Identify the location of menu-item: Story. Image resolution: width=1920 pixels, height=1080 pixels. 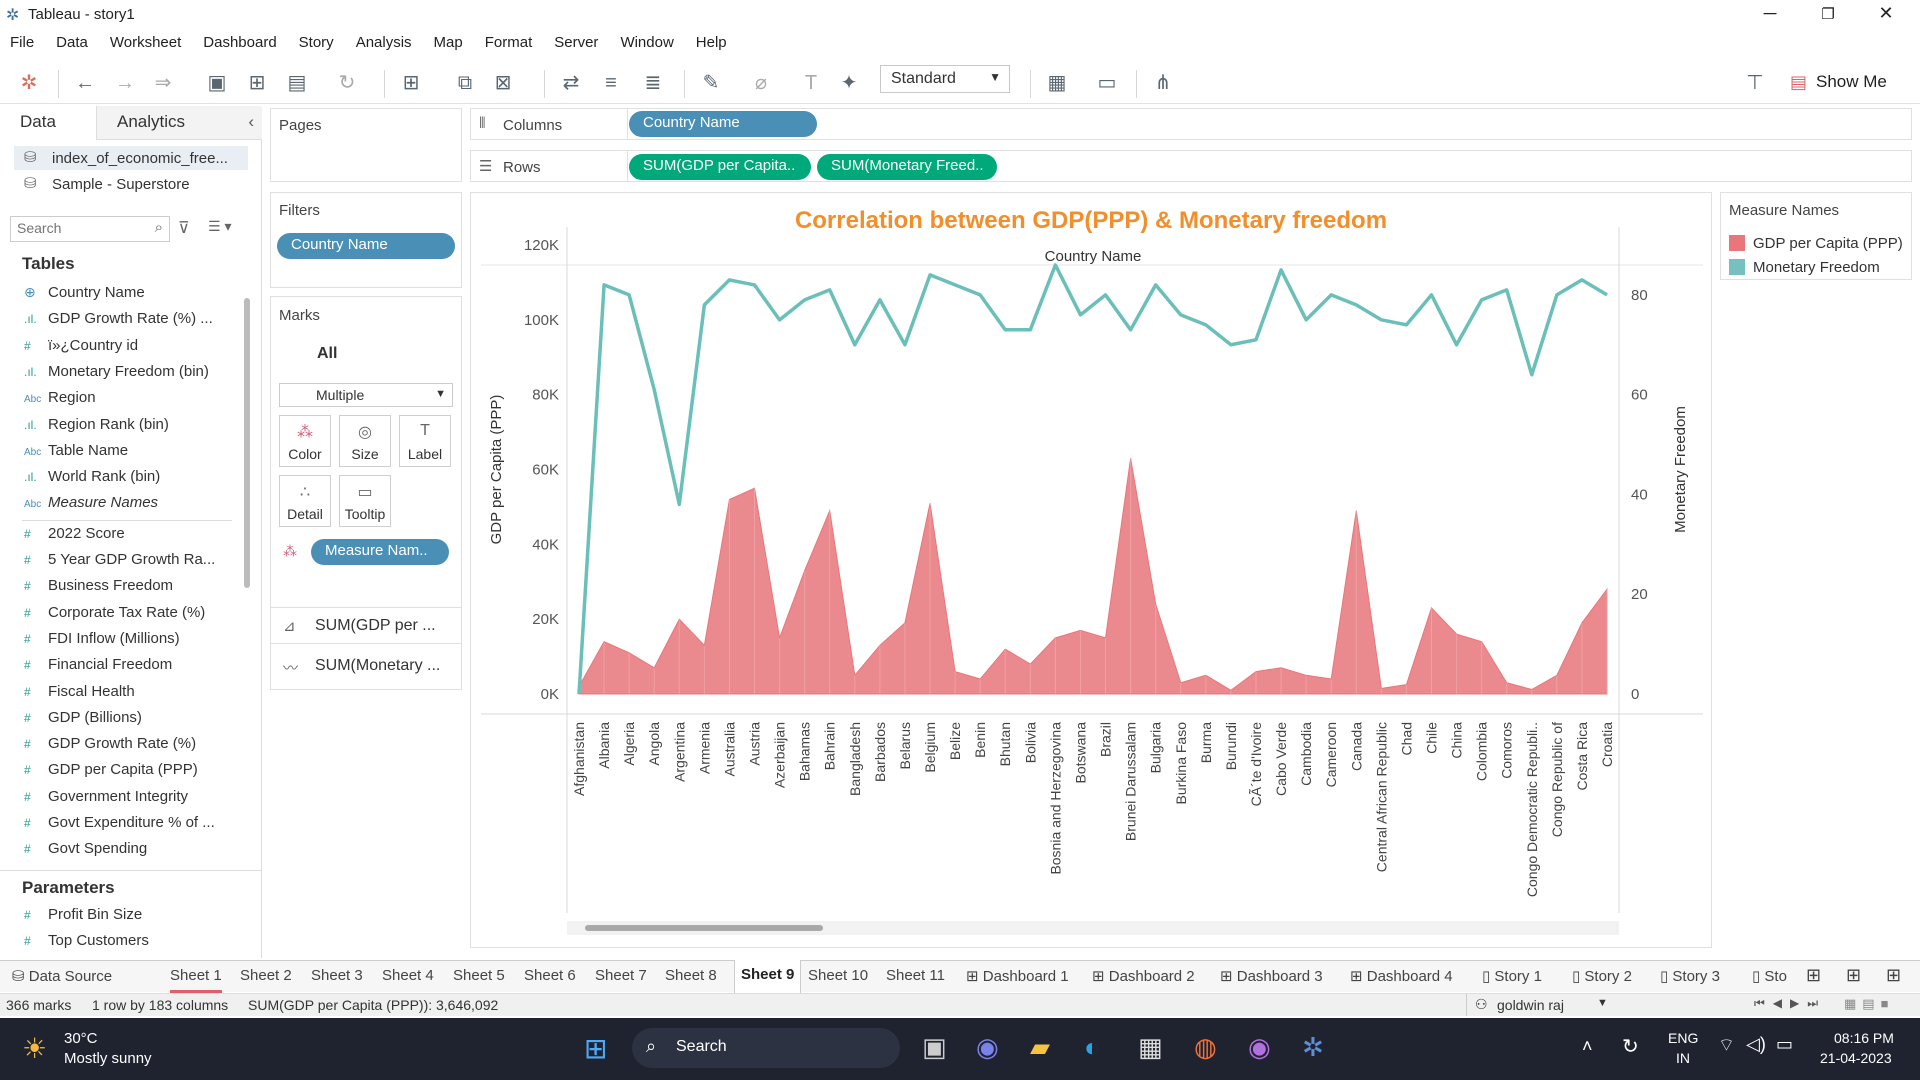
(316, 42).